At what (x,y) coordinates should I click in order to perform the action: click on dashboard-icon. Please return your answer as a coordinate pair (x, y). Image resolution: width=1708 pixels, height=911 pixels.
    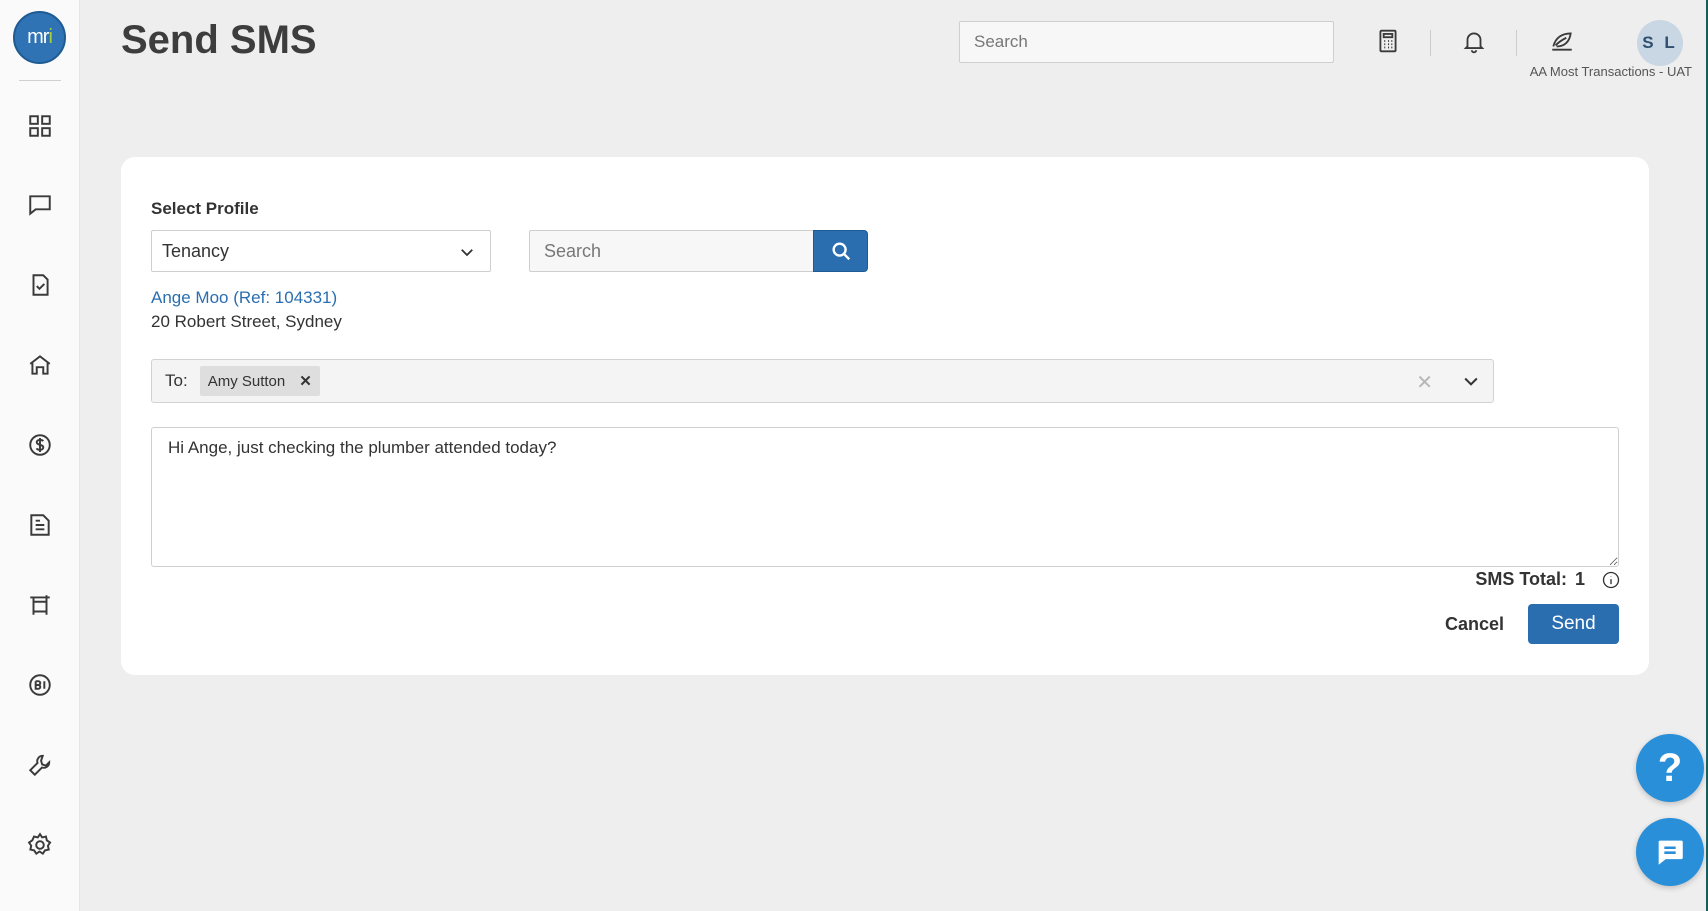
    Looking at the image, I should click on (40, 126).